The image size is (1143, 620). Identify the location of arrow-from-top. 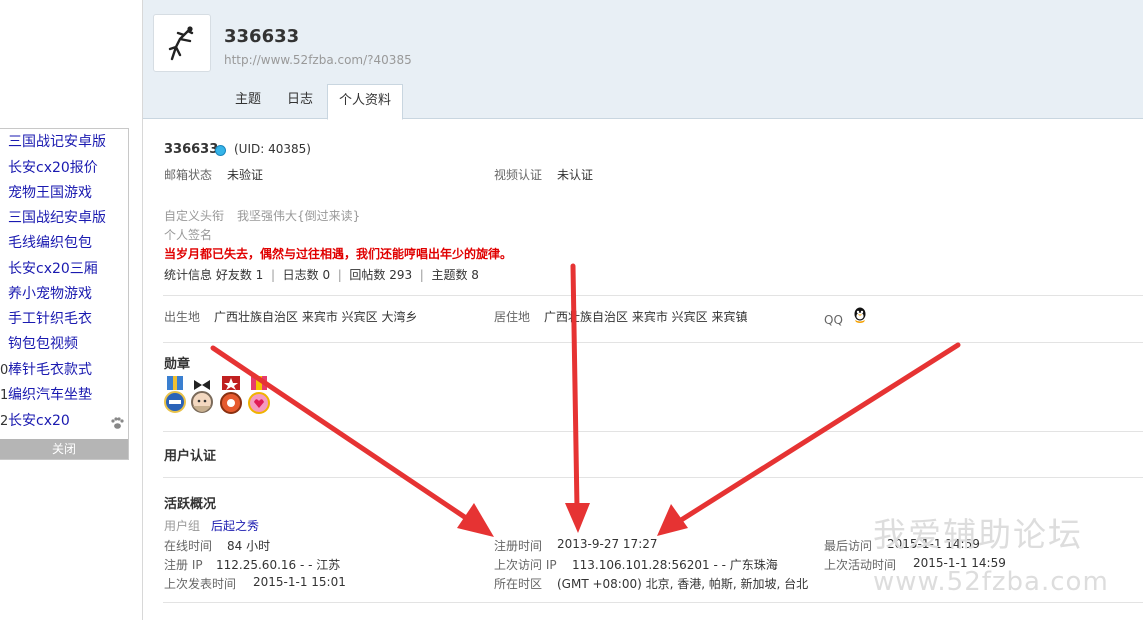
(577, 398).